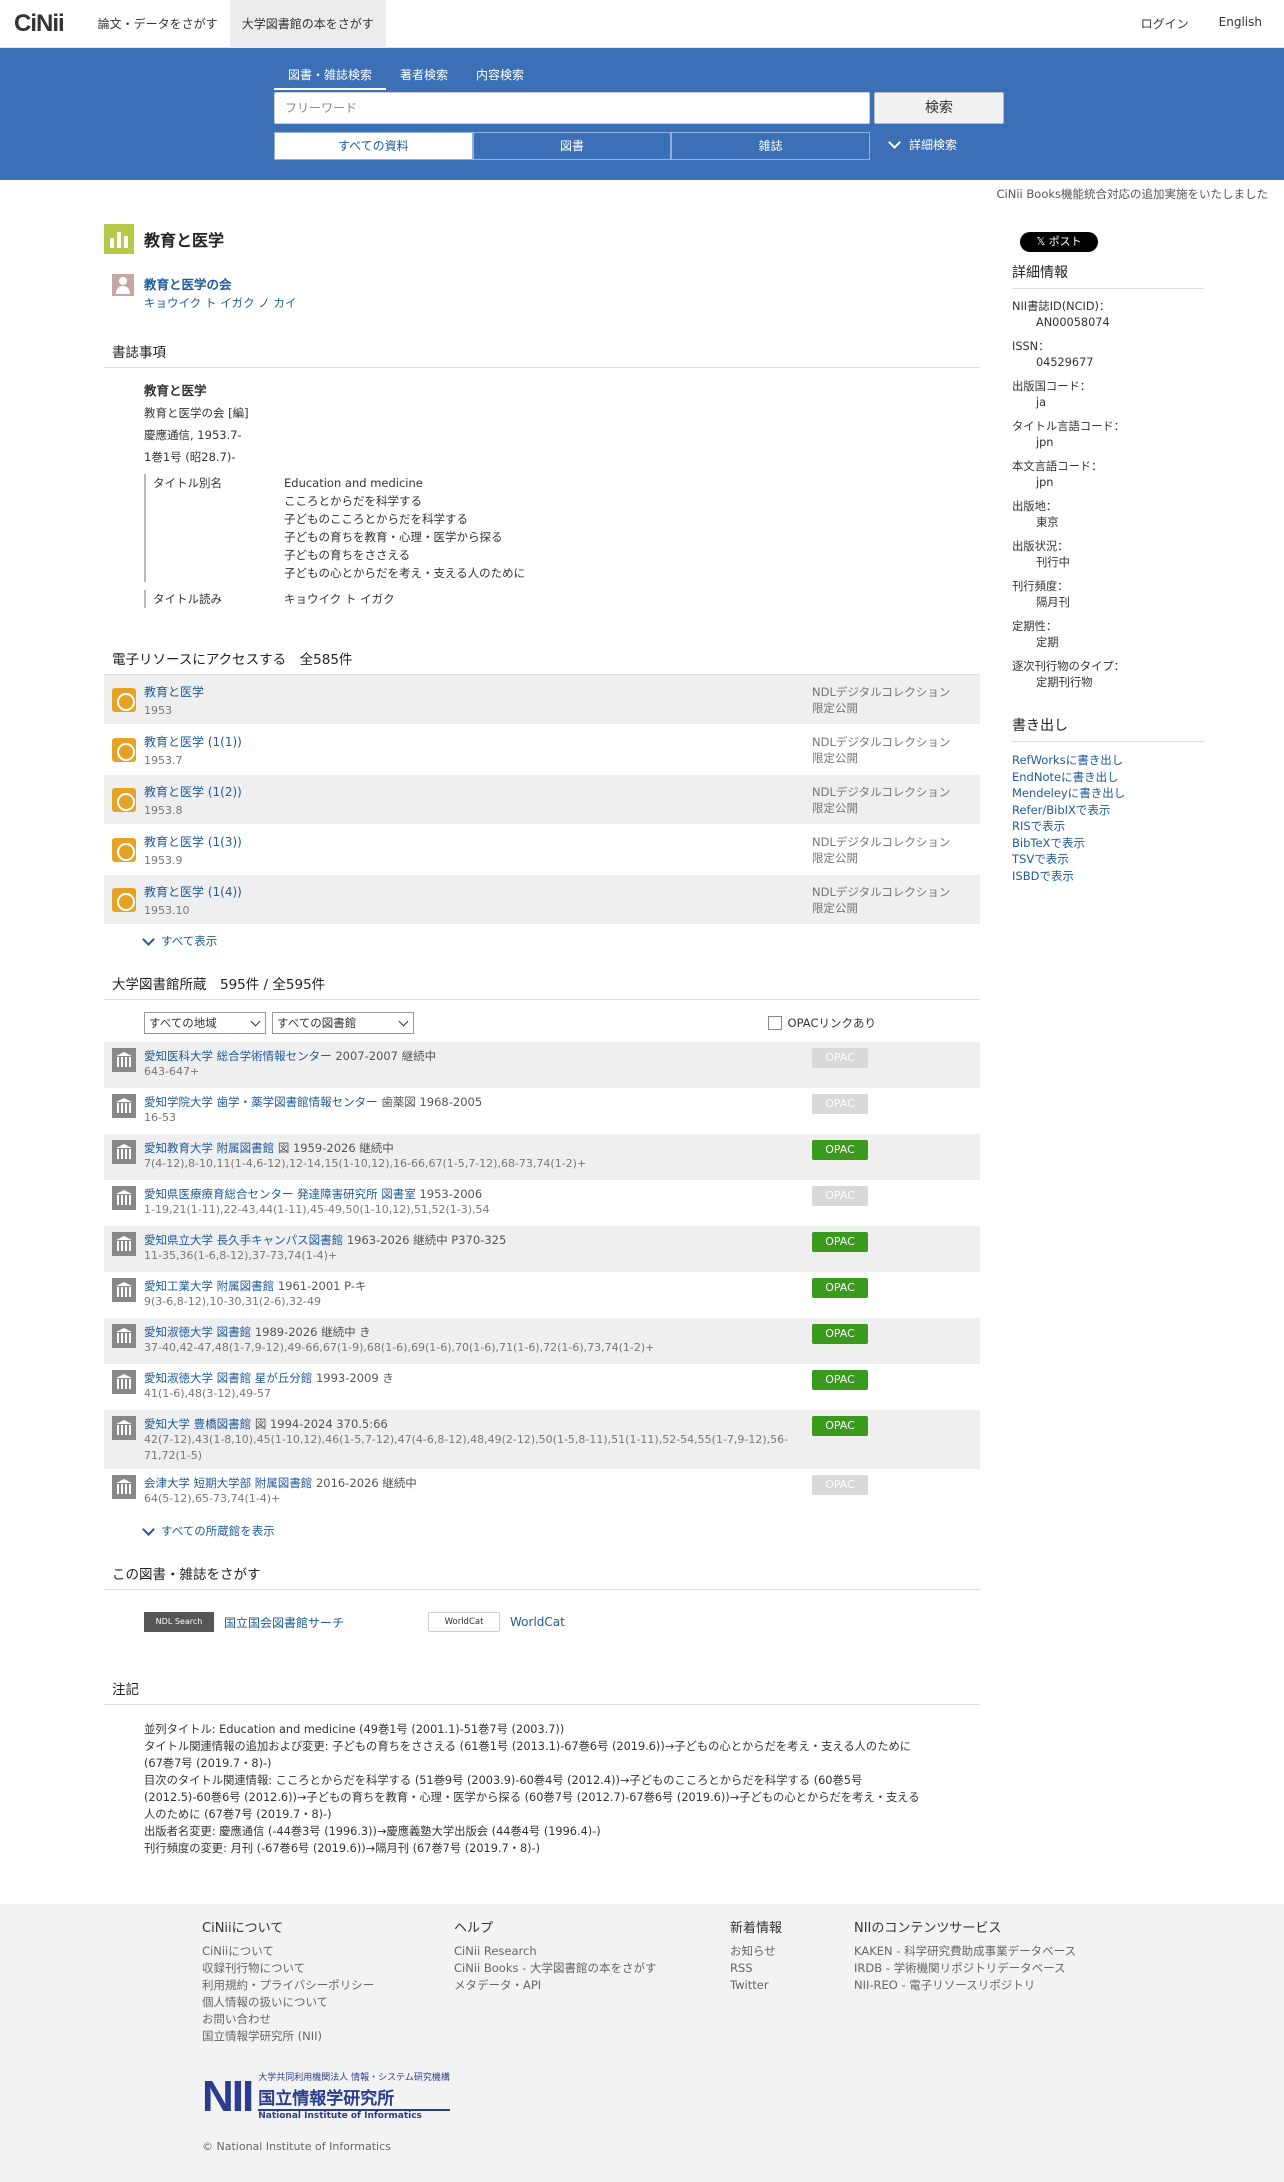 The height and width of the screenshot is (2182, 1284). What do you see at coordinates (537, 1622) in the screenshot?
I see `worldcat-link: WorldCat` at bounding box center [537, 1622].